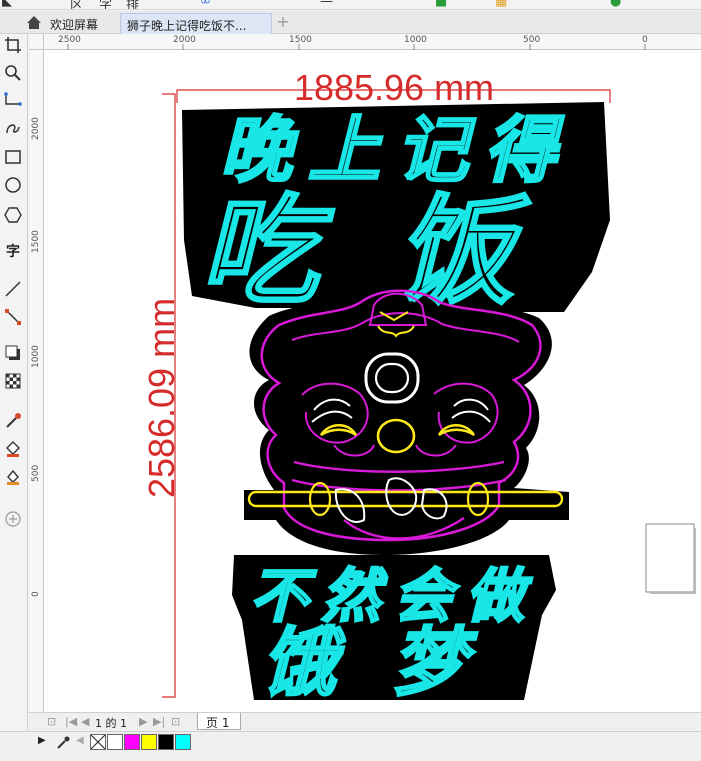  Describe the element at coordinates (166, 742) in the screenshot. I see `color-swatch-black` at that location.